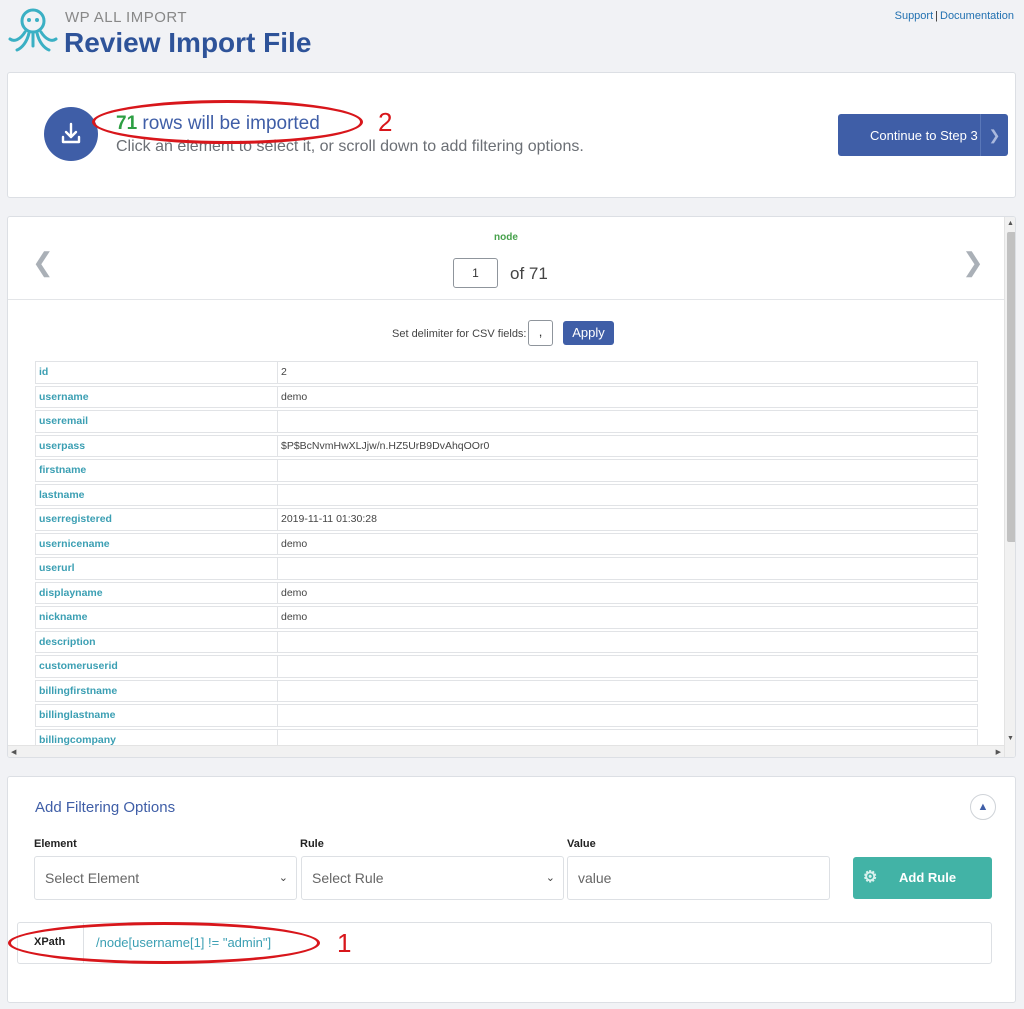 Image resolution: width=1024 pixels, height=1009 pixels. Describe the element at coordinates (506, 592) in the screenshot. I see `table-row: displayname demo` at that location.